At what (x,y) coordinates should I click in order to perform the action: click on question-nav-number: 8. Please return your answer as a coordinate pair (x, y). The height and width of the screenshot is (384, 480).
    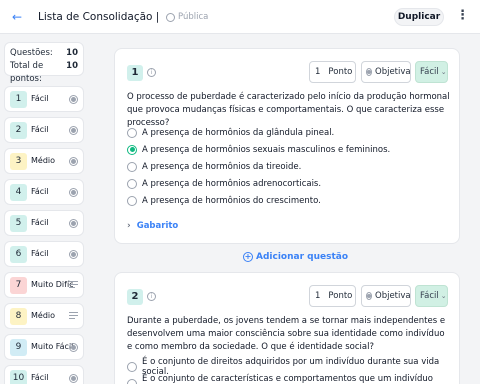
    Looking at the image, I should click on (18, 316).